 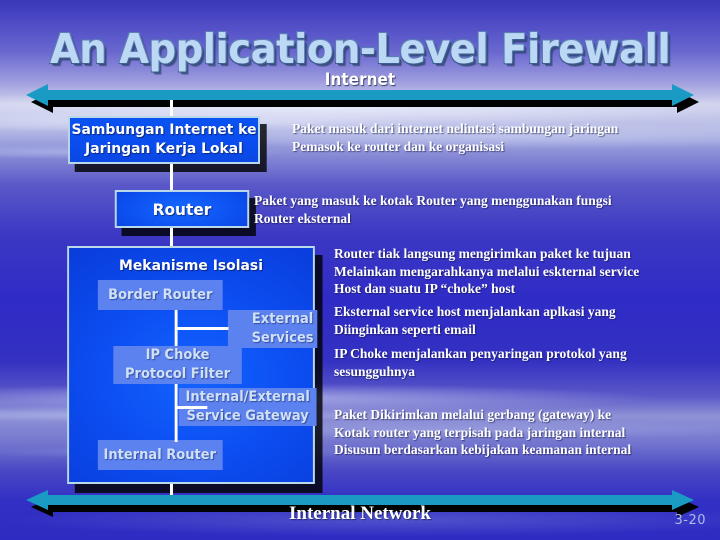 I want to click on box-ip-choke-protocol-filter: IP Choke Protocol Filter, so click(x=177, y=365).